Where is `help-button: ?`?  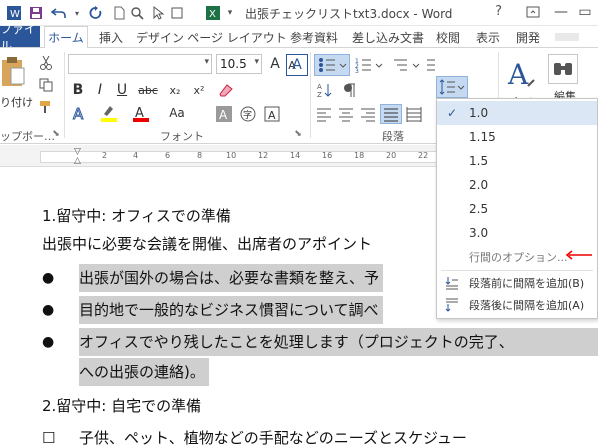 help-button: ? is located at coordinates (498, 11).